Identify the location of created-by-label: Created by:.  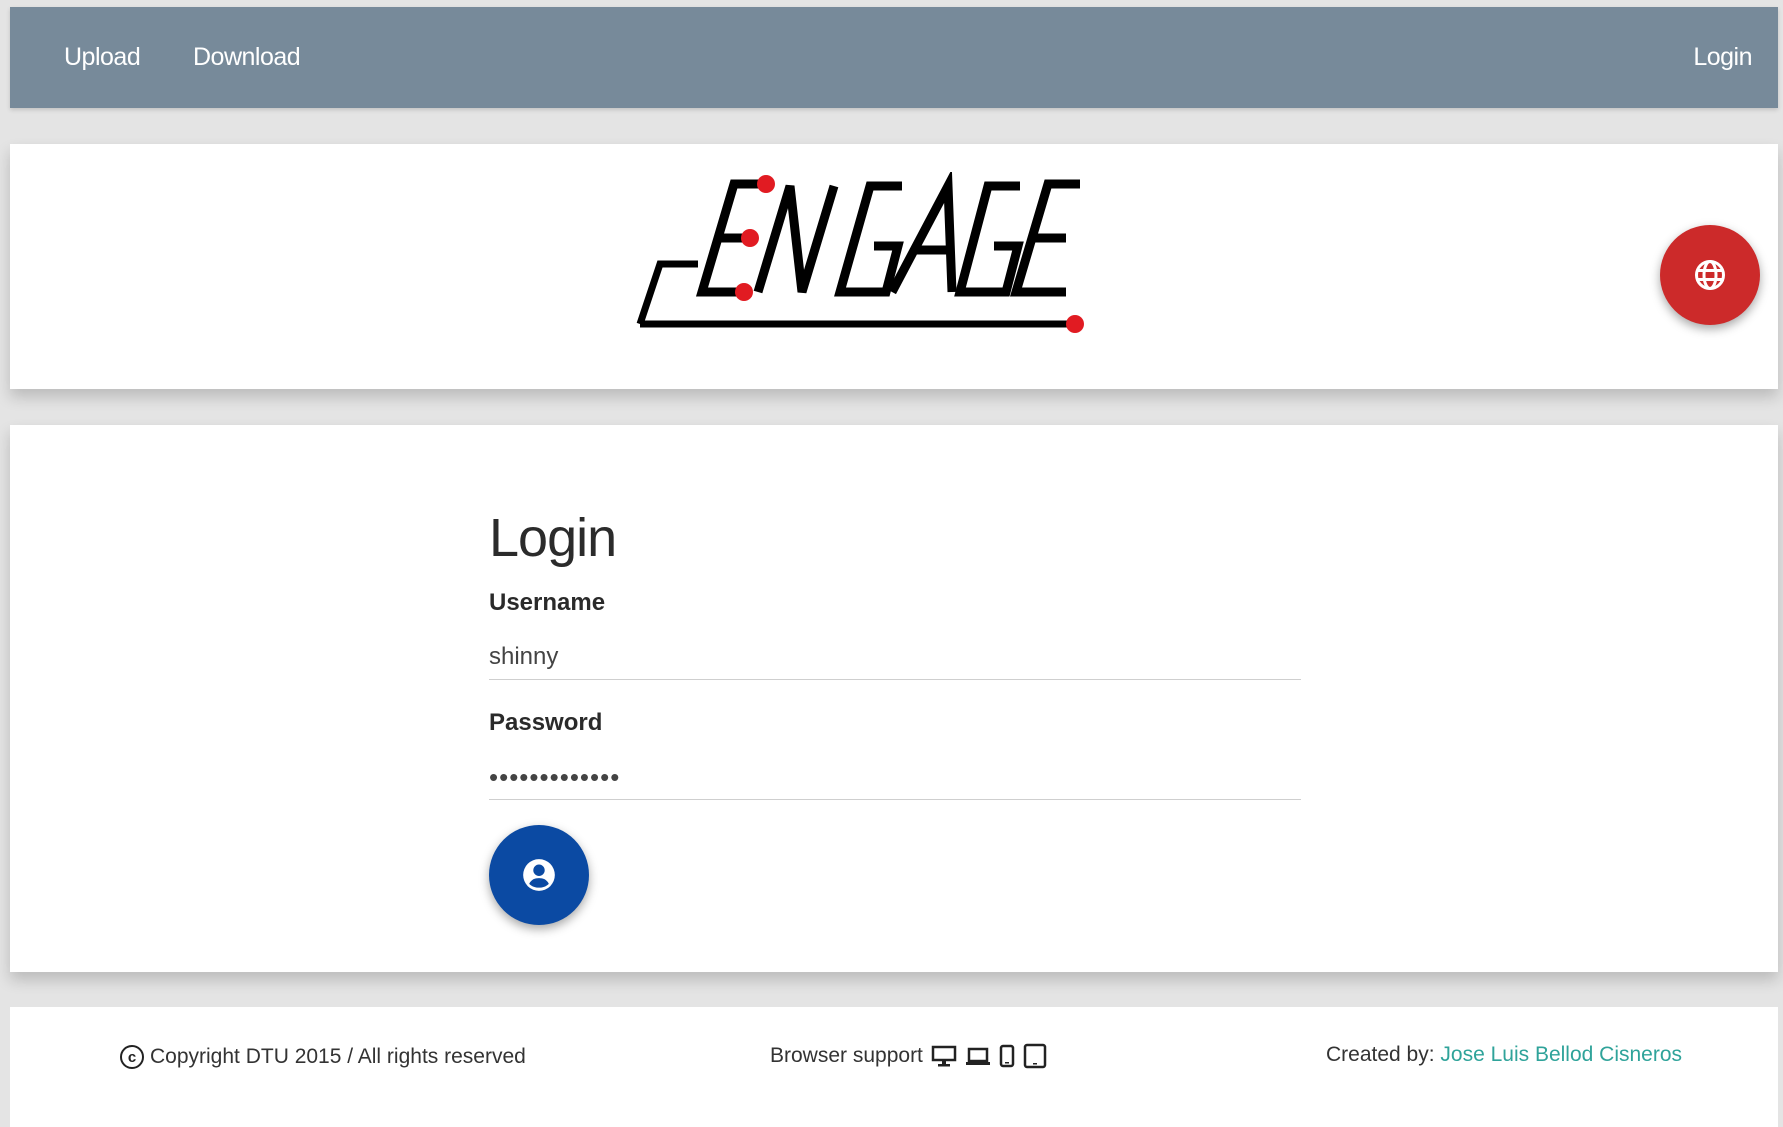
(1380, 1054).